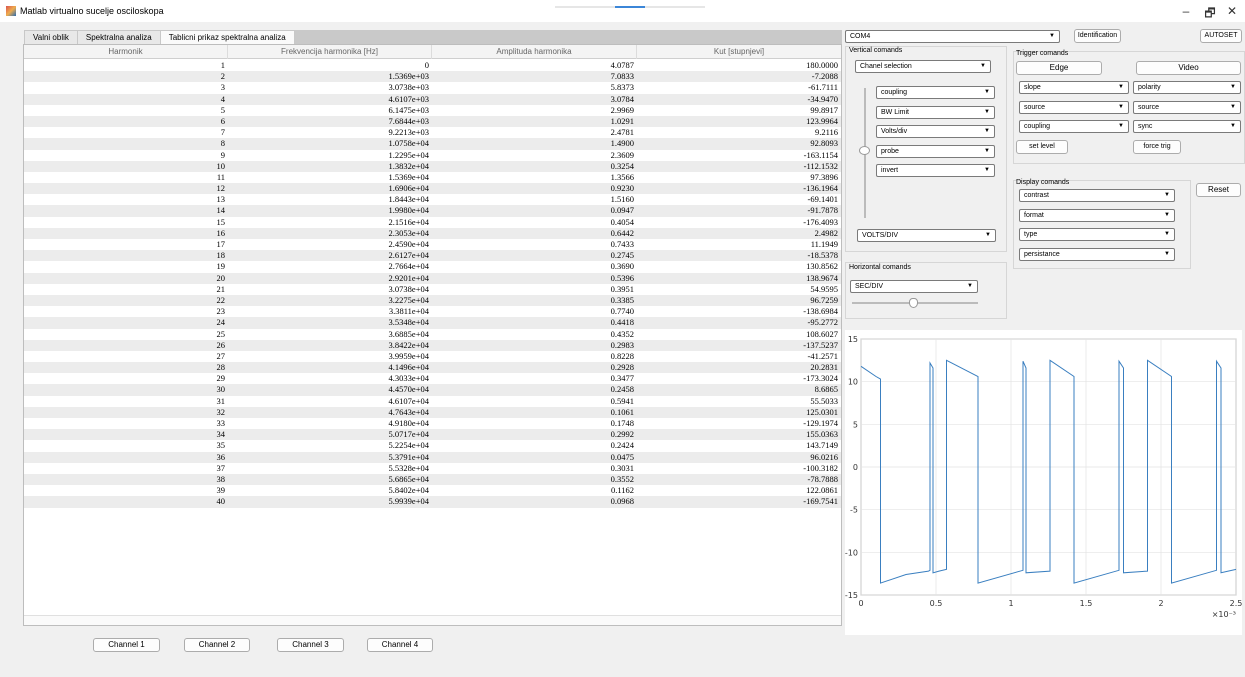  Describe the element at coordinates (432, 266) in the screenshot. I see `table-row: 19 2.7664e+04 0.3690 130.8562` at that location.